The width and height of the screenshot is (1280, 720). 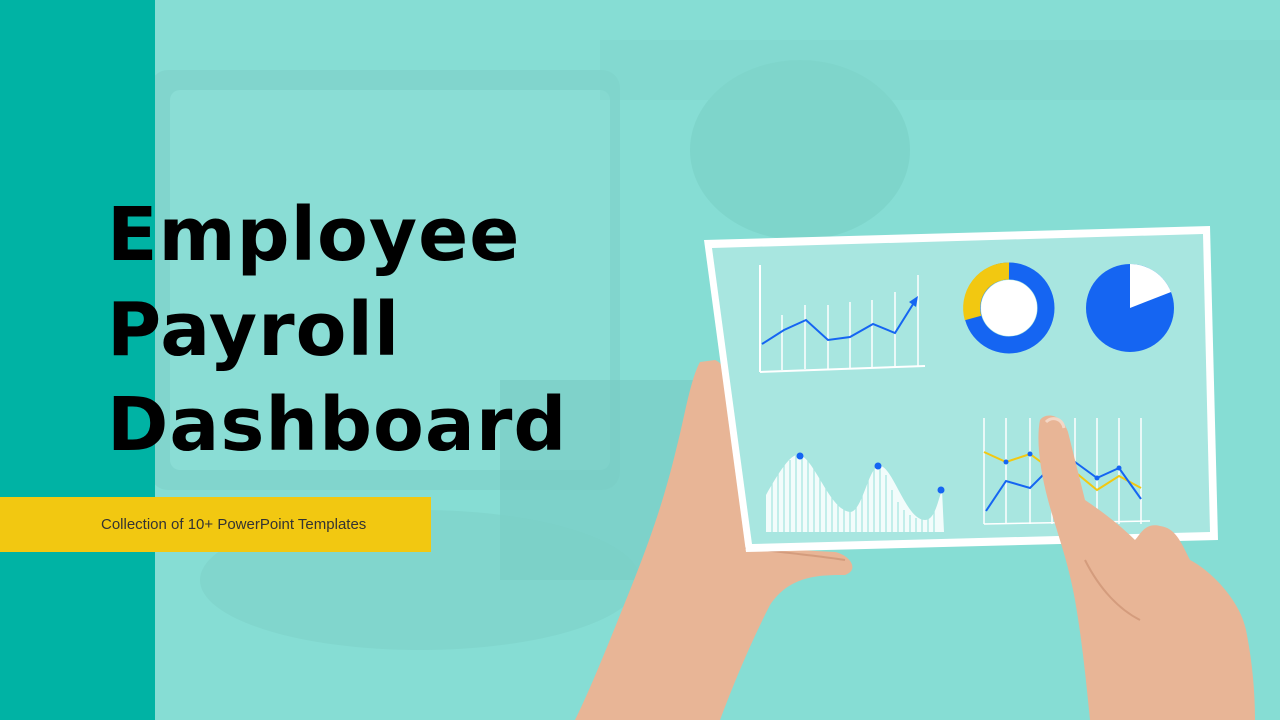 I want to click on subtitle-bar: Collection of 10+ PowerPoint Templates, so click(x=215, y=524).